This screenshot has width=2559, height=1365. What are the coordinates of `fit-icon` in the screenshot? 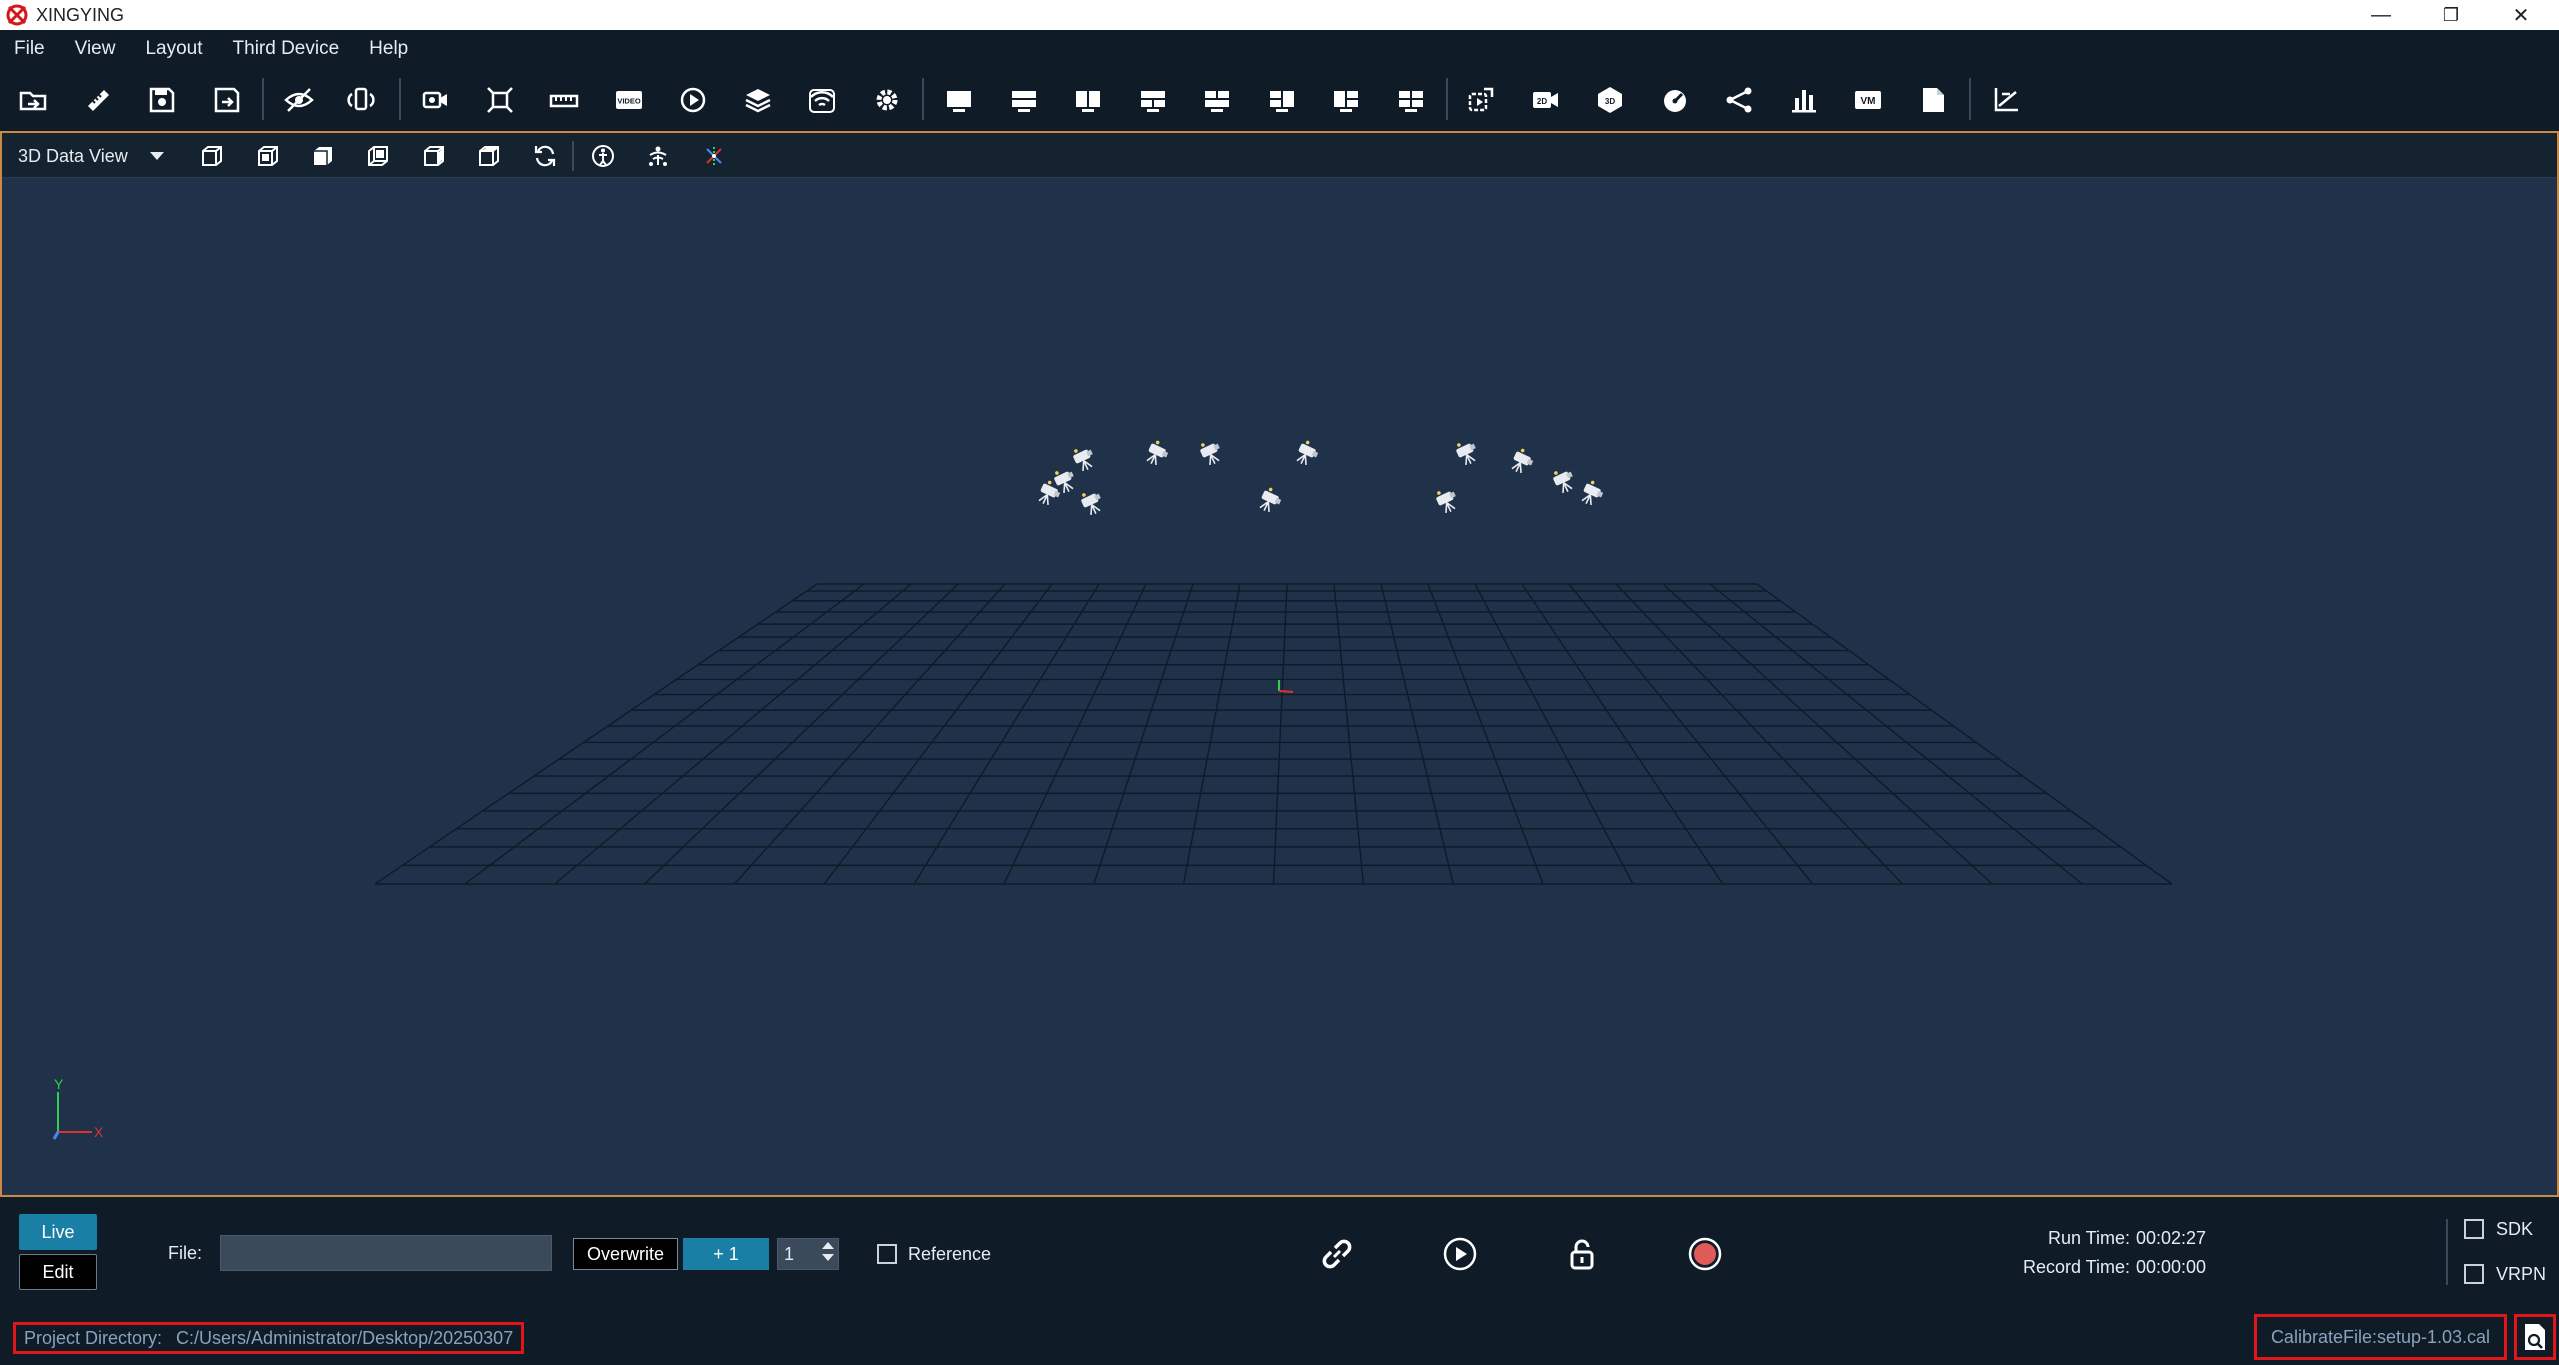 It's located at (500, 100).